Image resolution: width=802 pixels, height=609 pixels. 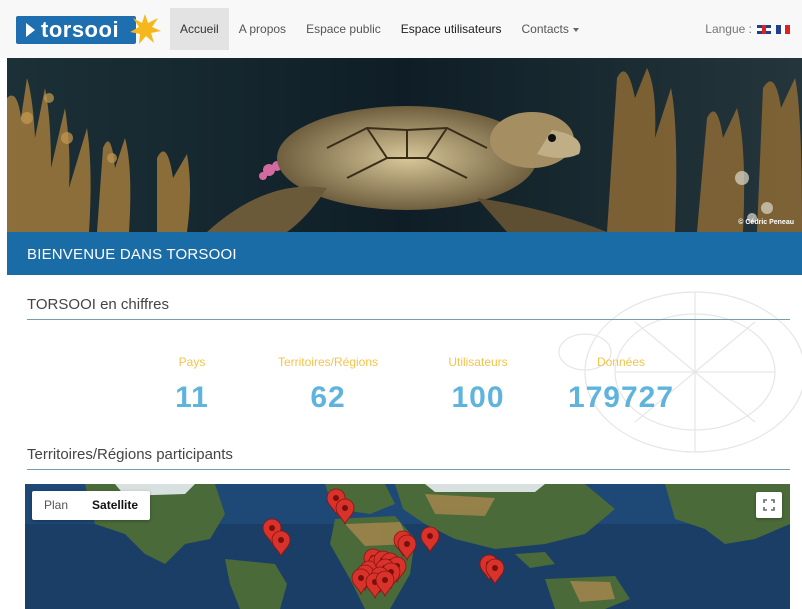 What do you see at coordinates (56, 505) in the screenshot?
I see `map-type-plan-button: Plan` at bounding box center [56, 505].